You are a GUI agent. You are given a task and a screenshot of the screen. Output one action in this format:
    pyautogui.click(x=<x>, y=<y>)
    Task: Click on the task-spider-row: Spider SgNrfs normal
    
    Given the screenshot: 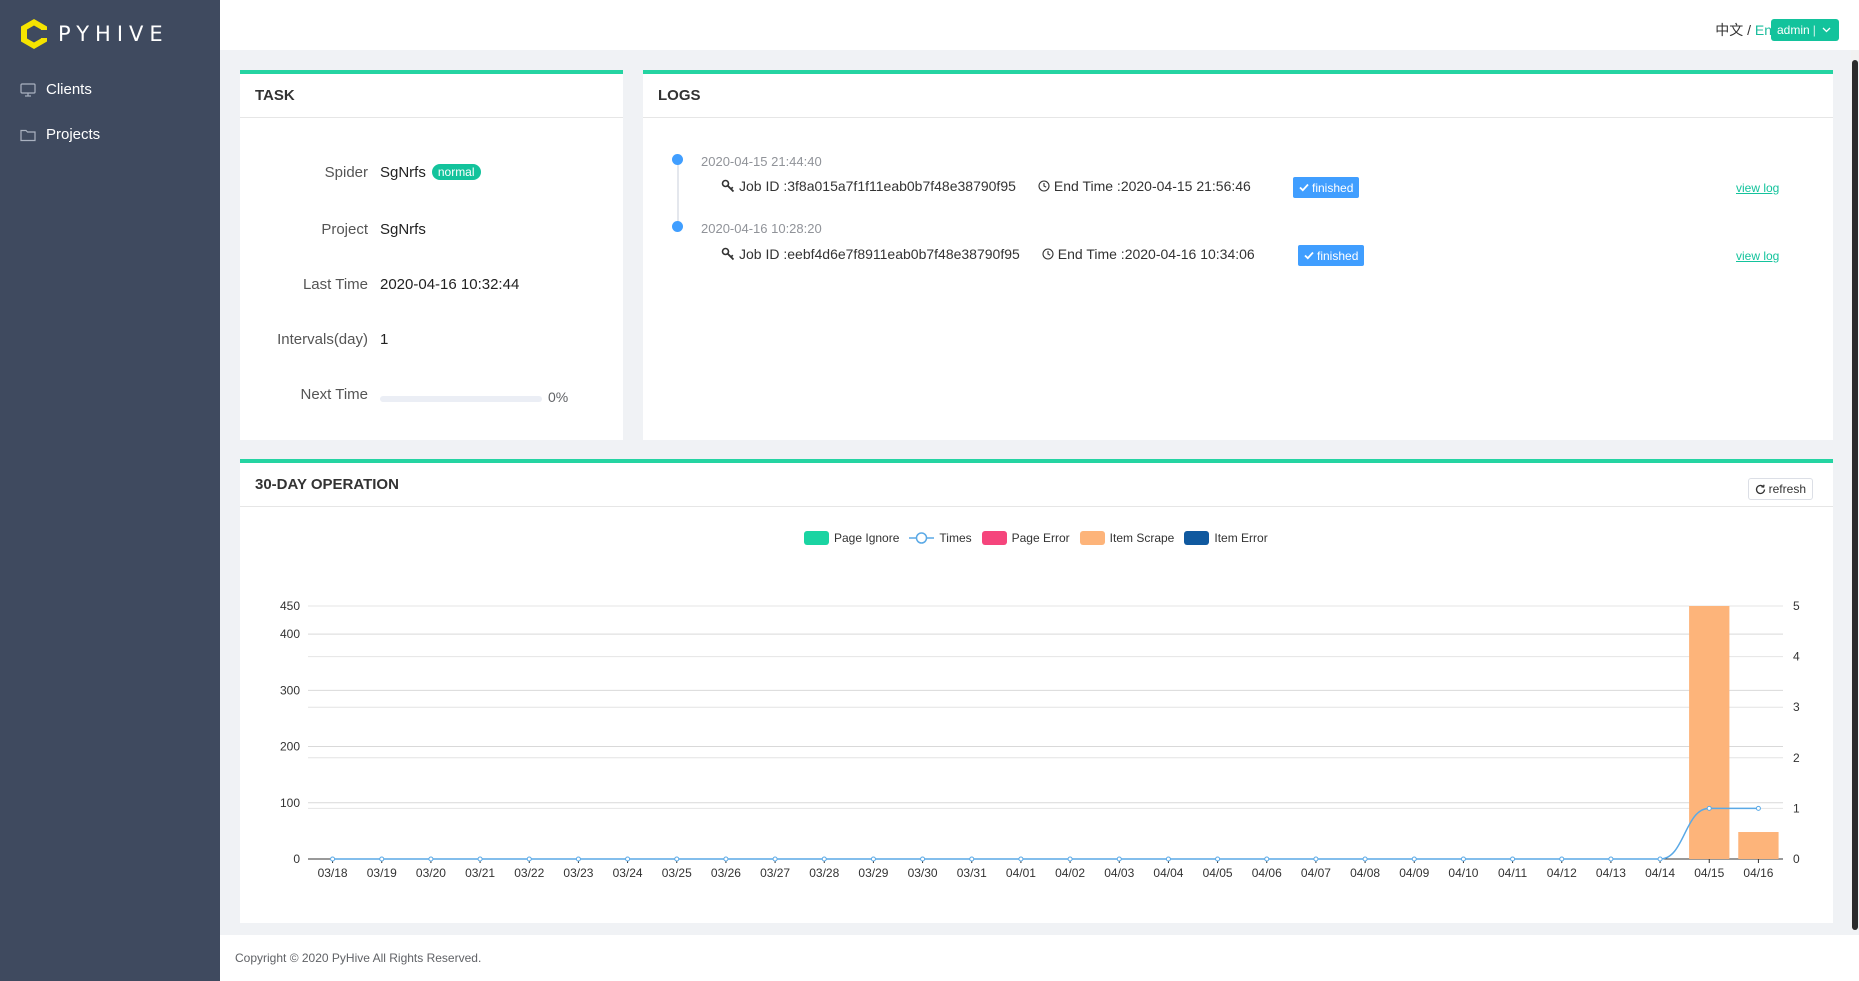 What is the action you would take?
    pyautogui.click(x=431, y=176)
    